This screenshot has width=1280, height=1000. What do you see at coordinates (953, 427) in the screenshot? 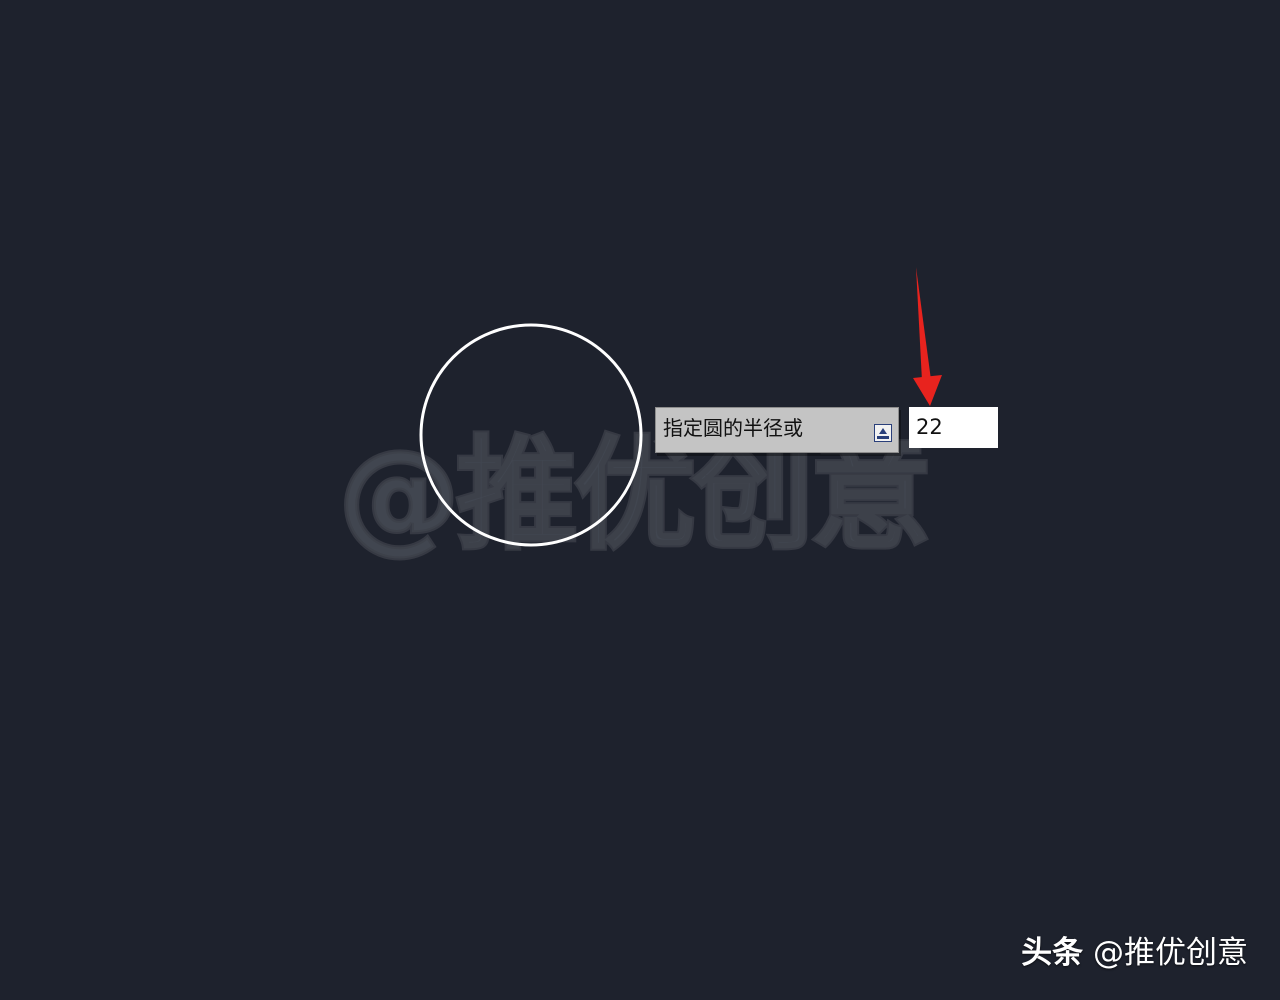
I see `radius-input` at bounding box center [953, 427].